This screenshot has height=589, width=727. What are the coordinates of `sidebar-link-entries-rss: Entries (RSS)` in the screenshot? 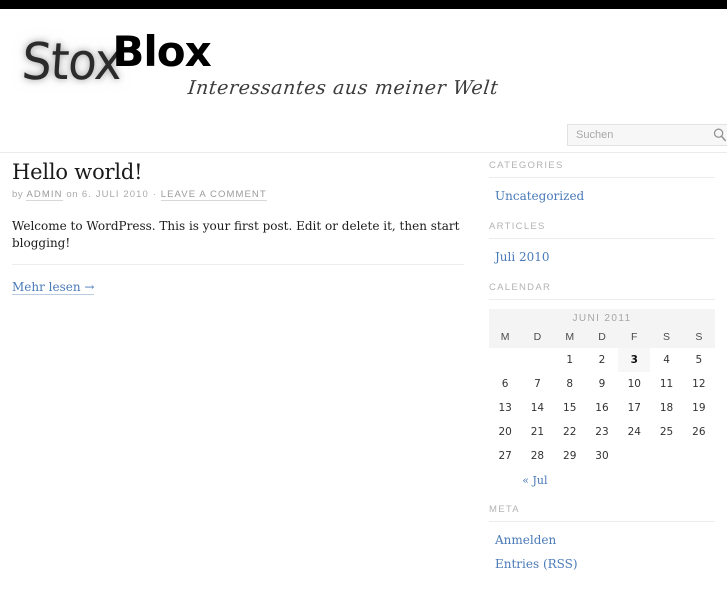 It's located at (536, 564).